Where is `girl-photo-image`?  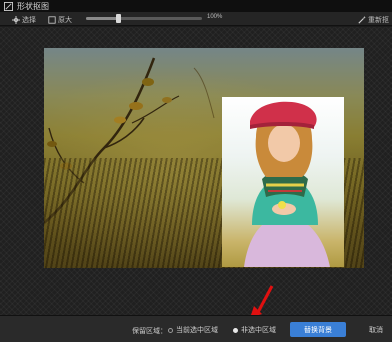 girl-photo-image is located at coordinates (287, 184).